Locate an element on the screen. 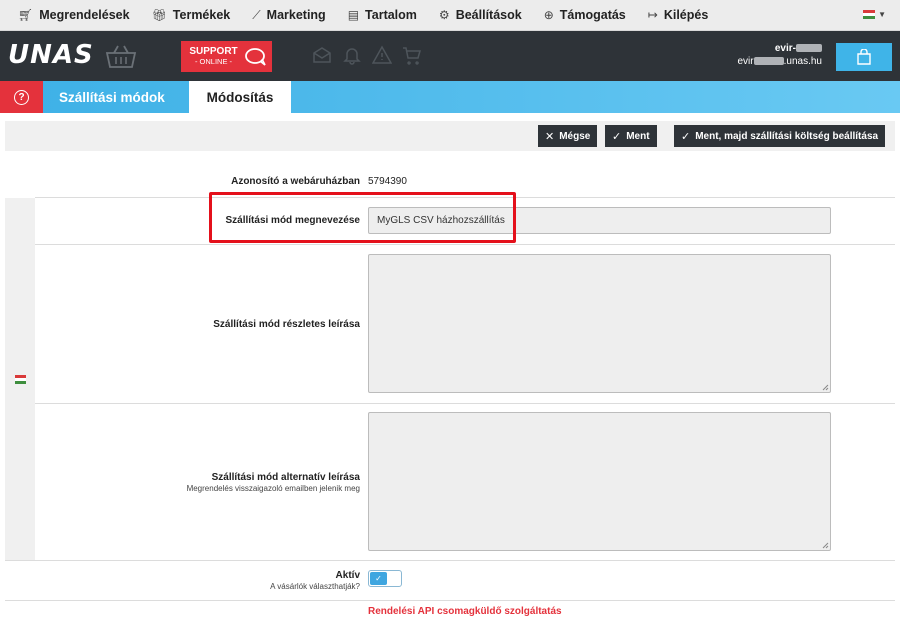  unas-logo: UNAS is located at coordinates (51, 55).